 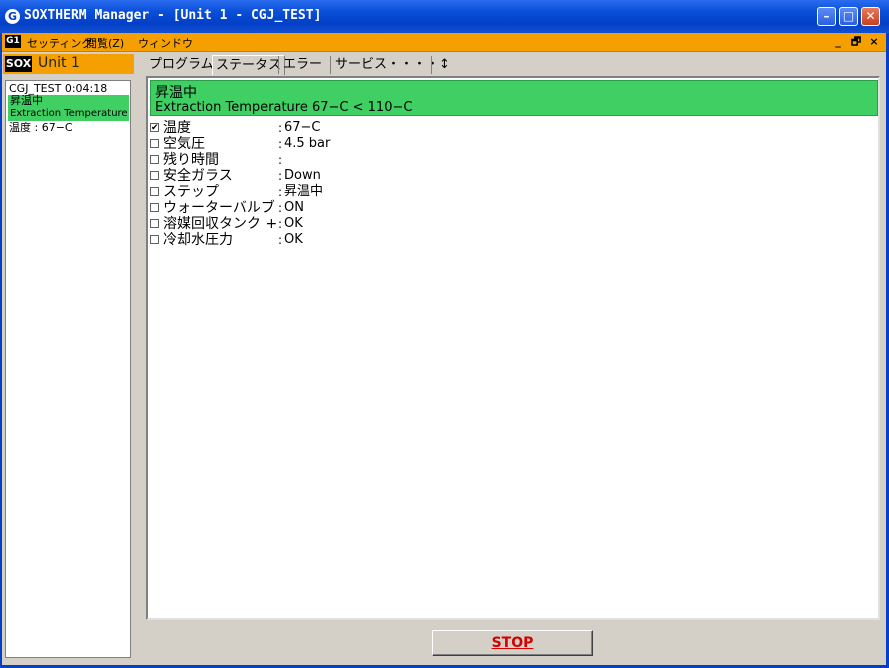 What do you see at coordinates (307, 143) in the screenshot?
I see `row-value: 4.5 bar` at bounding box center [307, 143].